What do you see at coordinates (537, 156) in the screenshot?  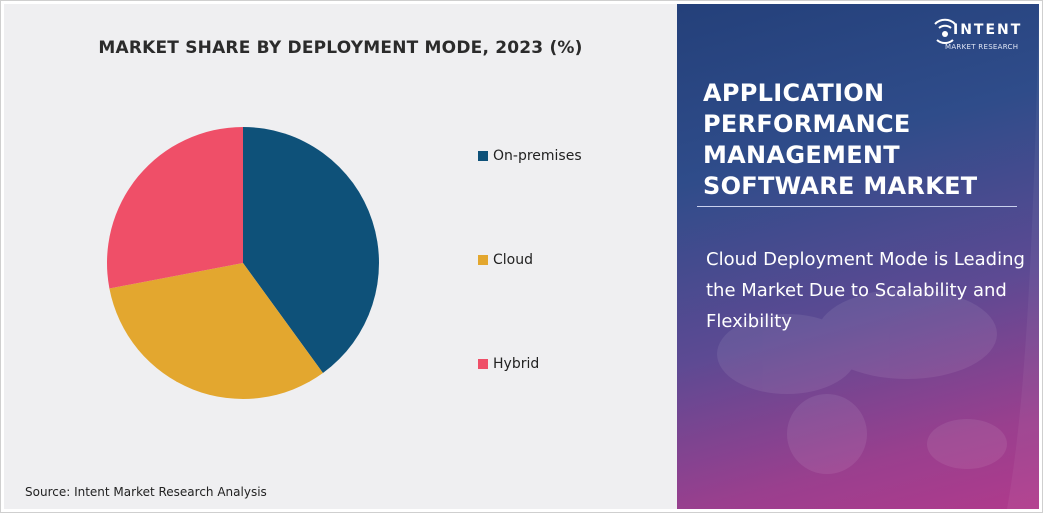 I see `legend-label: On-premises` at bounding box center [537, 156].